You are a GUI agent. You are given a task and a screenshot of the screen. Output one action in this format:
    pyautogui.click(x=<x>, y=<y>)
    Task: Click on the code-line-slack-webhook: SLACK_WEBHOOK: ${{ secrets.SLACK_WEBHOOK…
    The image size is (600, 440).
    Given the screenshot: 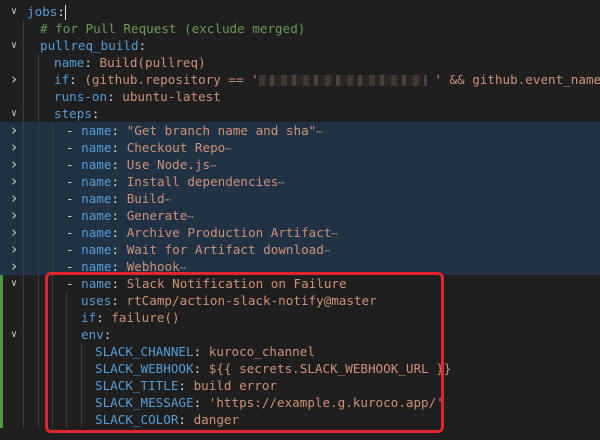 What is the action you would take?
    pyautogui.click(x=300, y=368)
    